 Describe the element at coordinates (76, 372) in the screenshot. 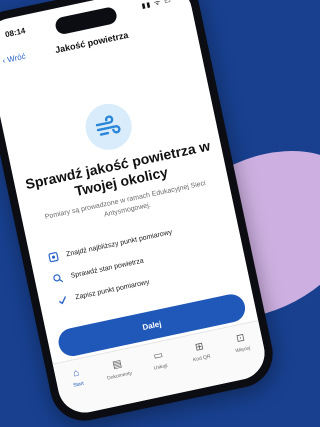

I see `home-icon: ⌂` at that location.